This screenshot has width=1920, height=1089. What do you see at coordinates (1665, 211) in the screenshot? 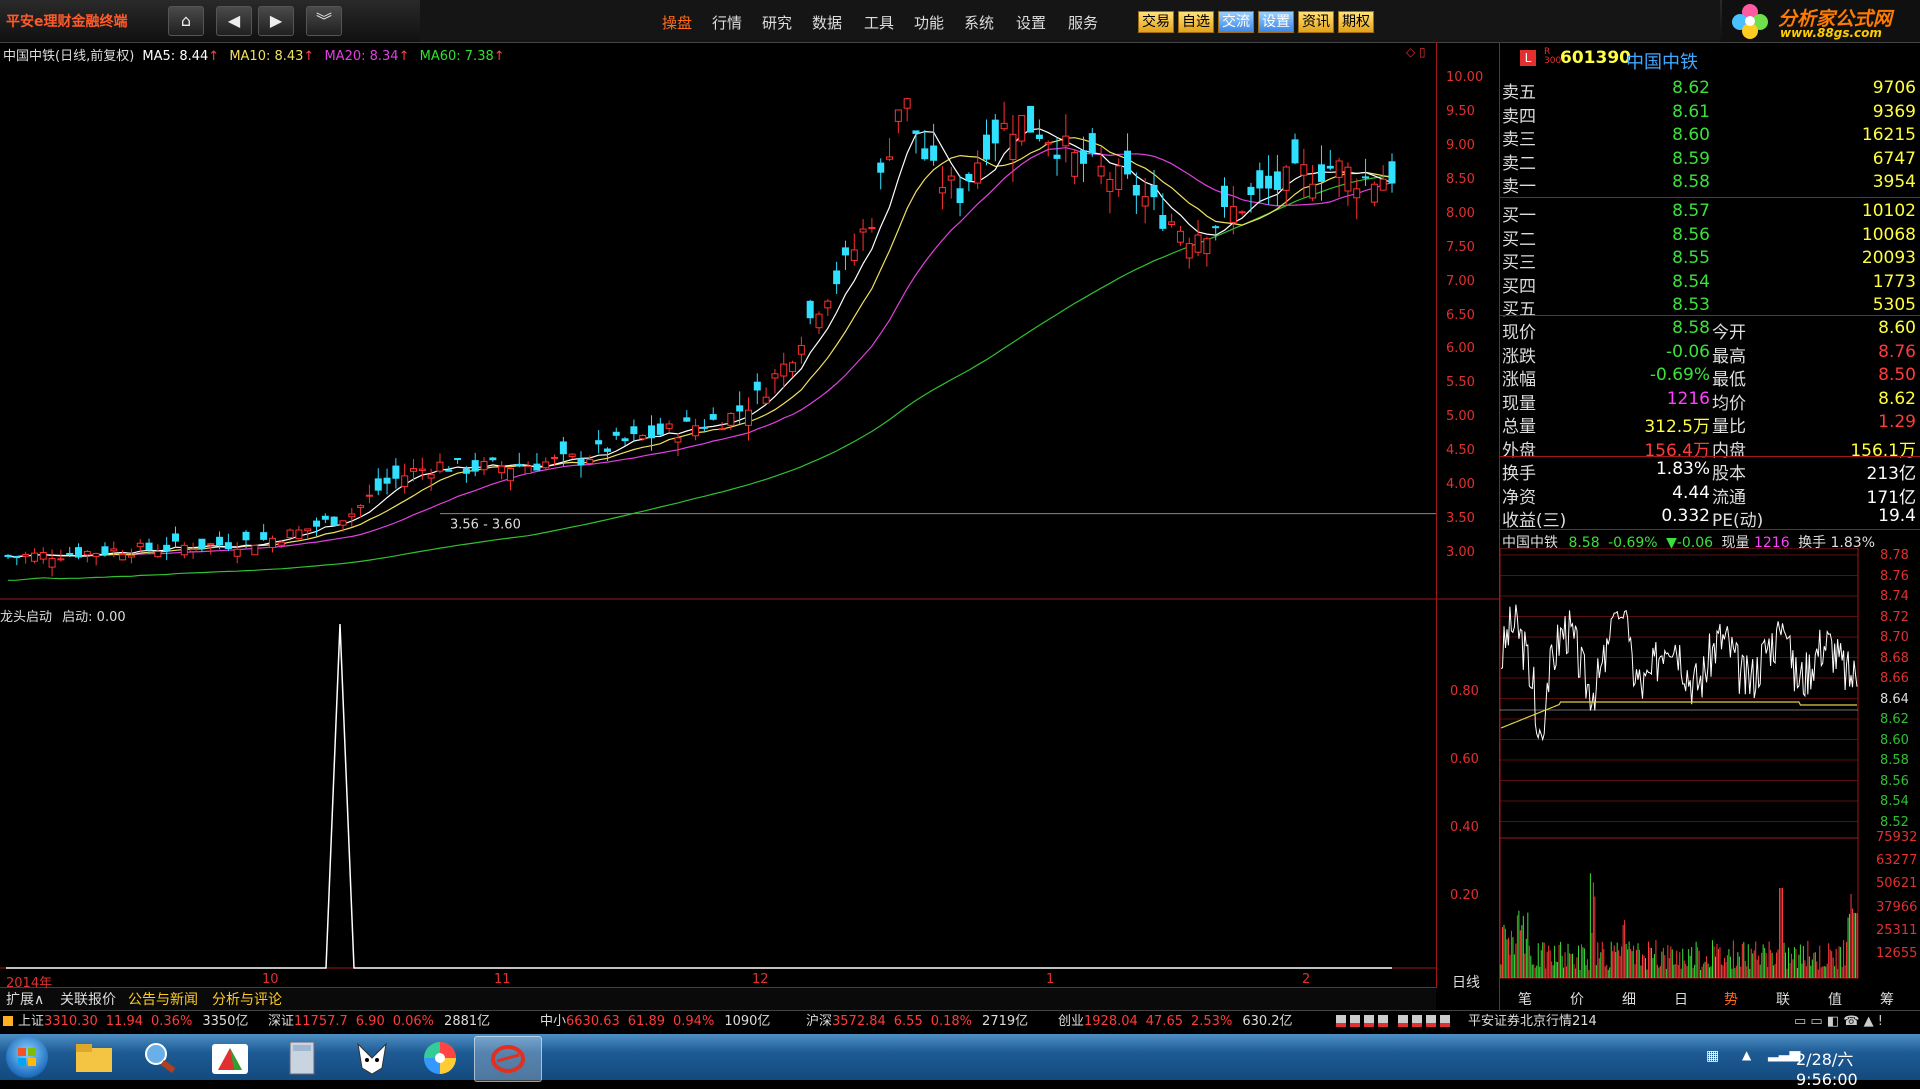
I see `bid-price: 8.57` at bounding box center [1665, 211].